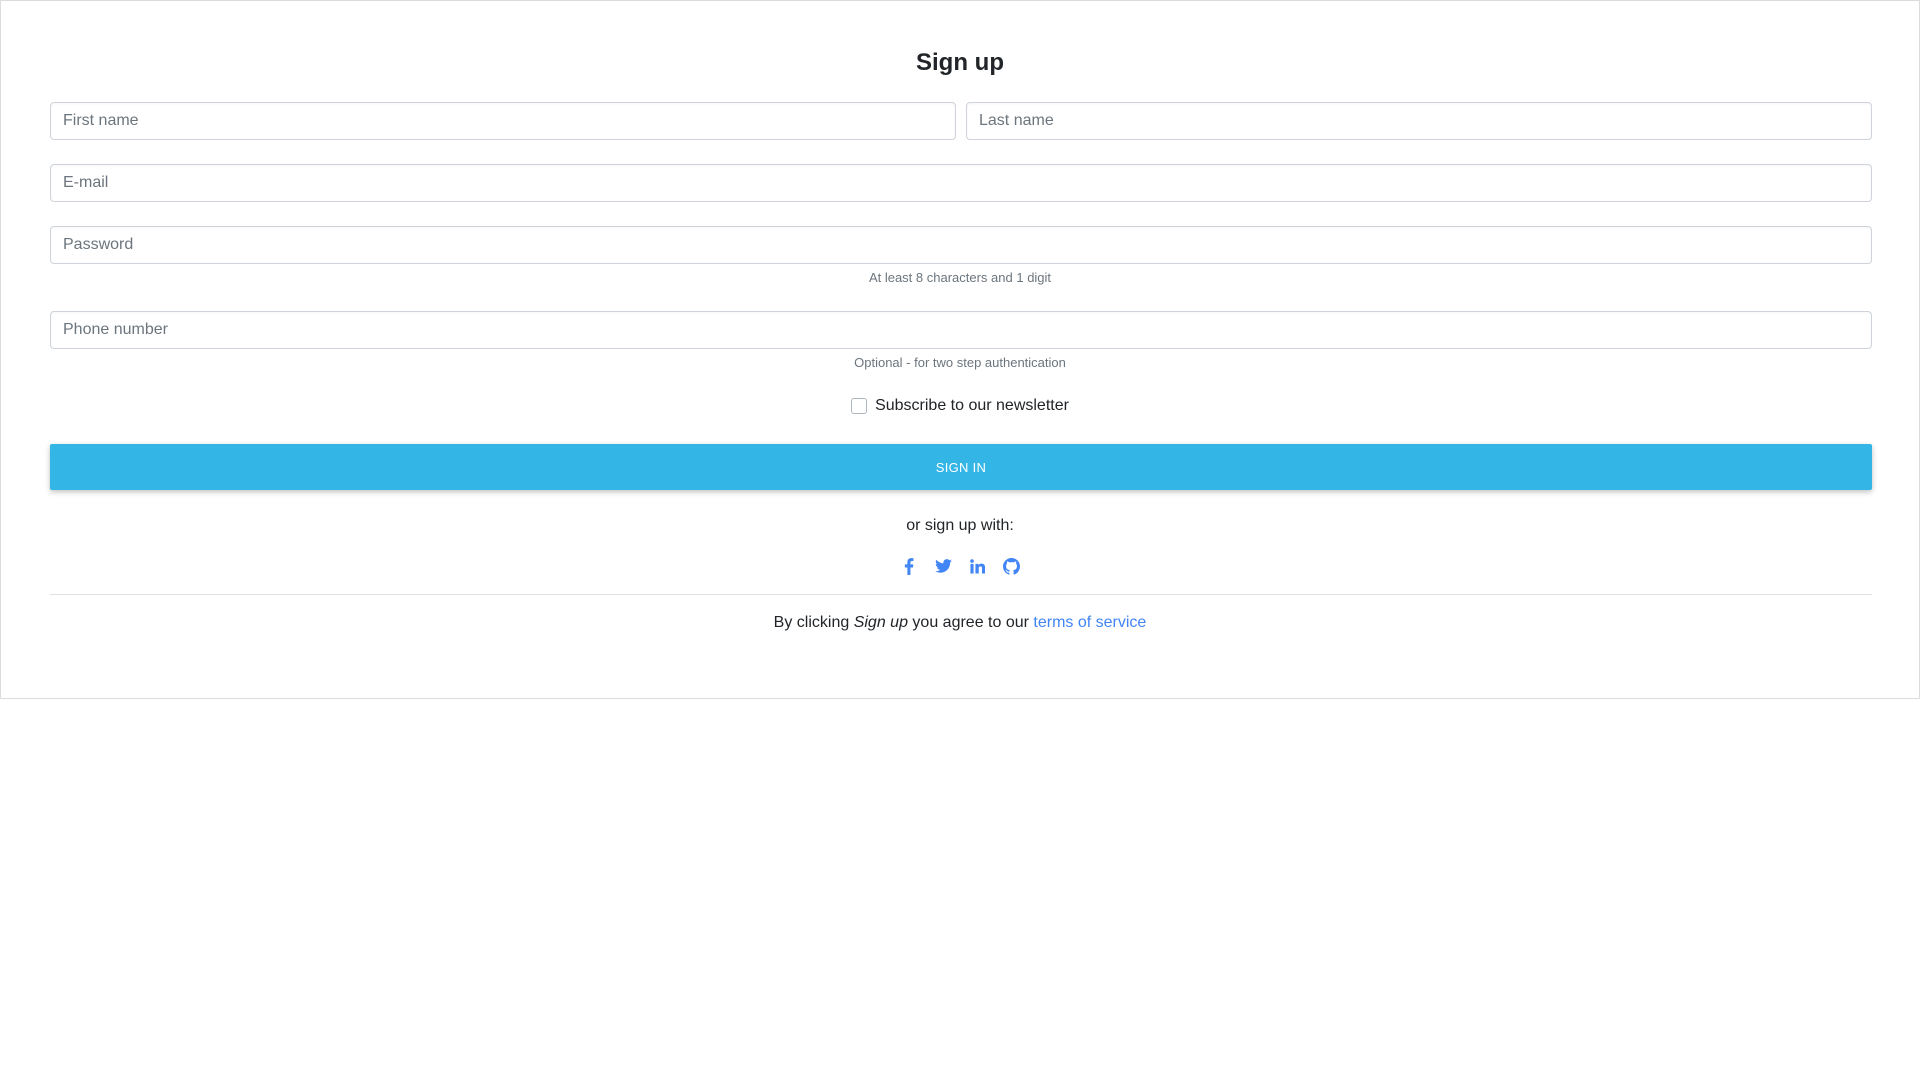 The image size is (1920, 1080). I want to click on github-button, so click(1011, 566).